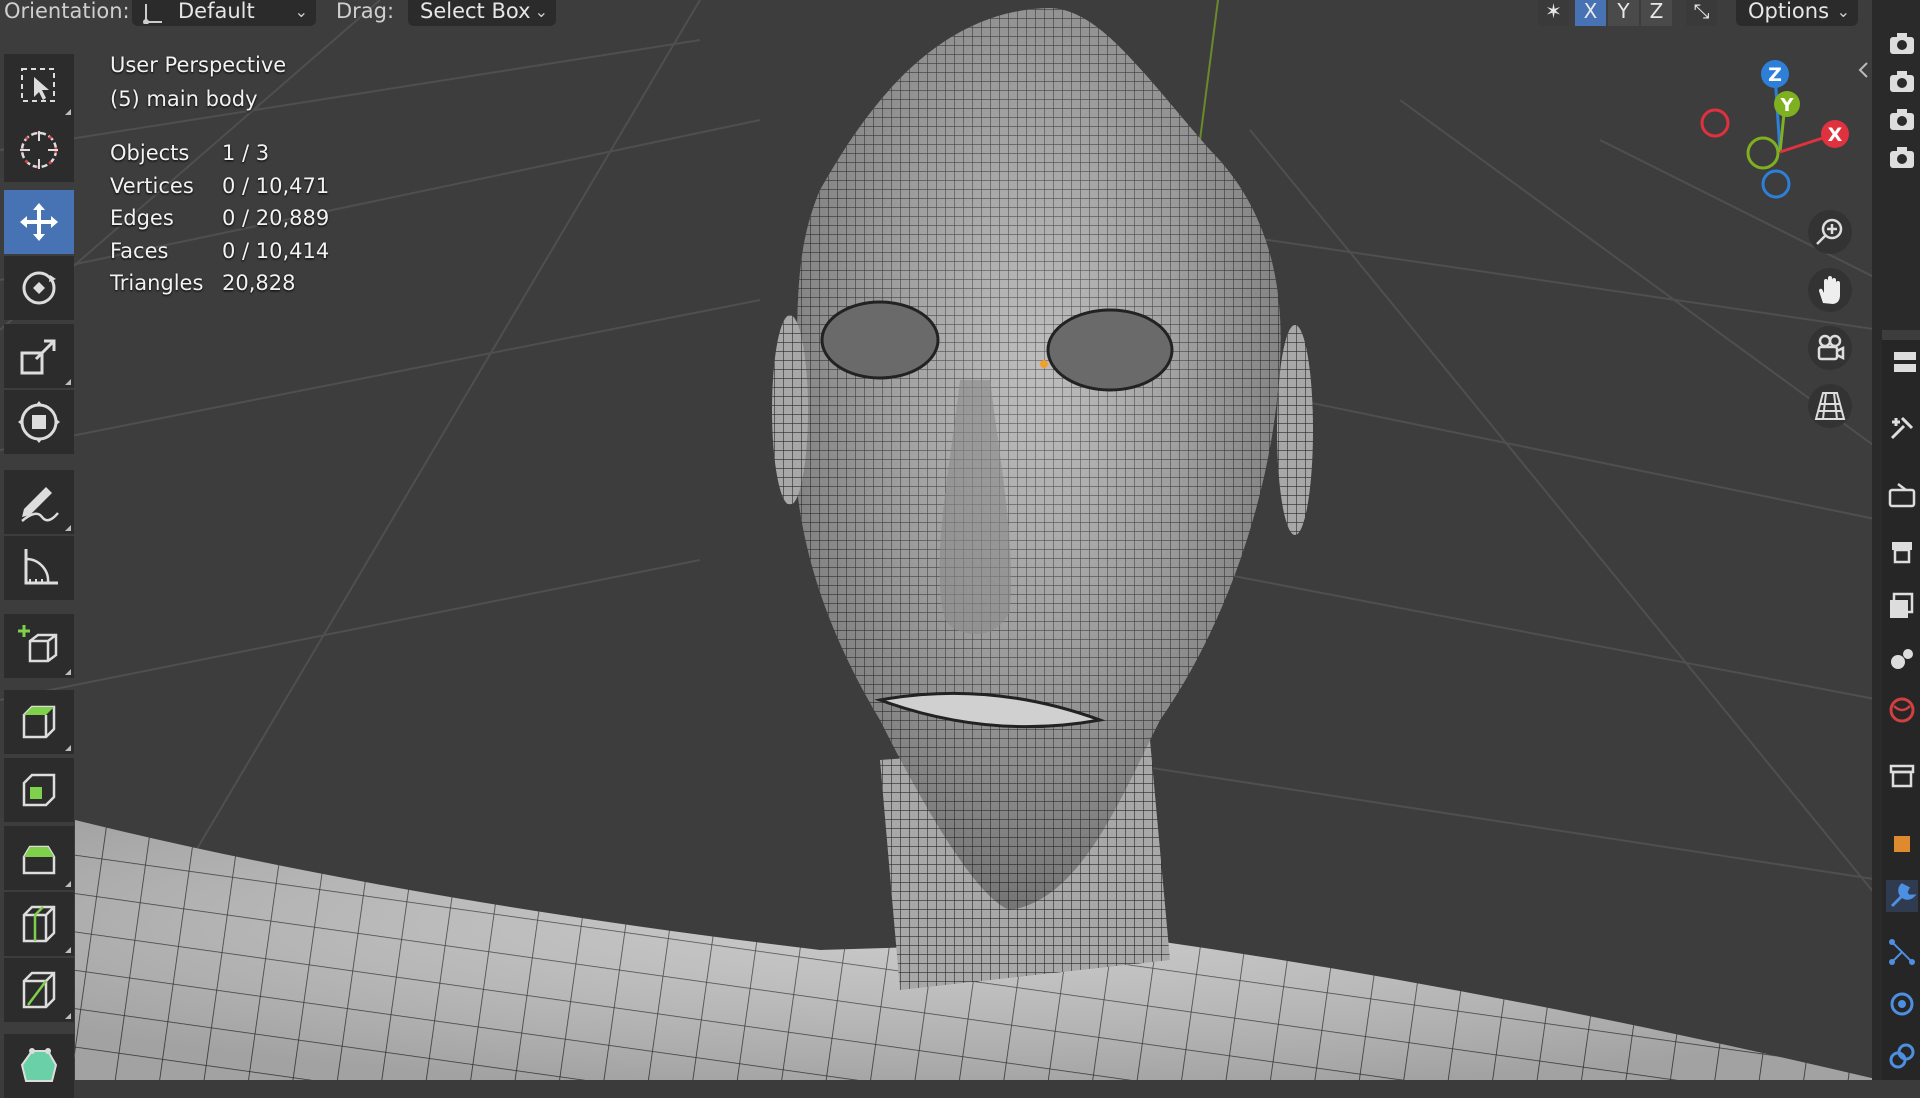 The image size is (1920, 1098). I want to click on orientation-icon, so click(152, 14).